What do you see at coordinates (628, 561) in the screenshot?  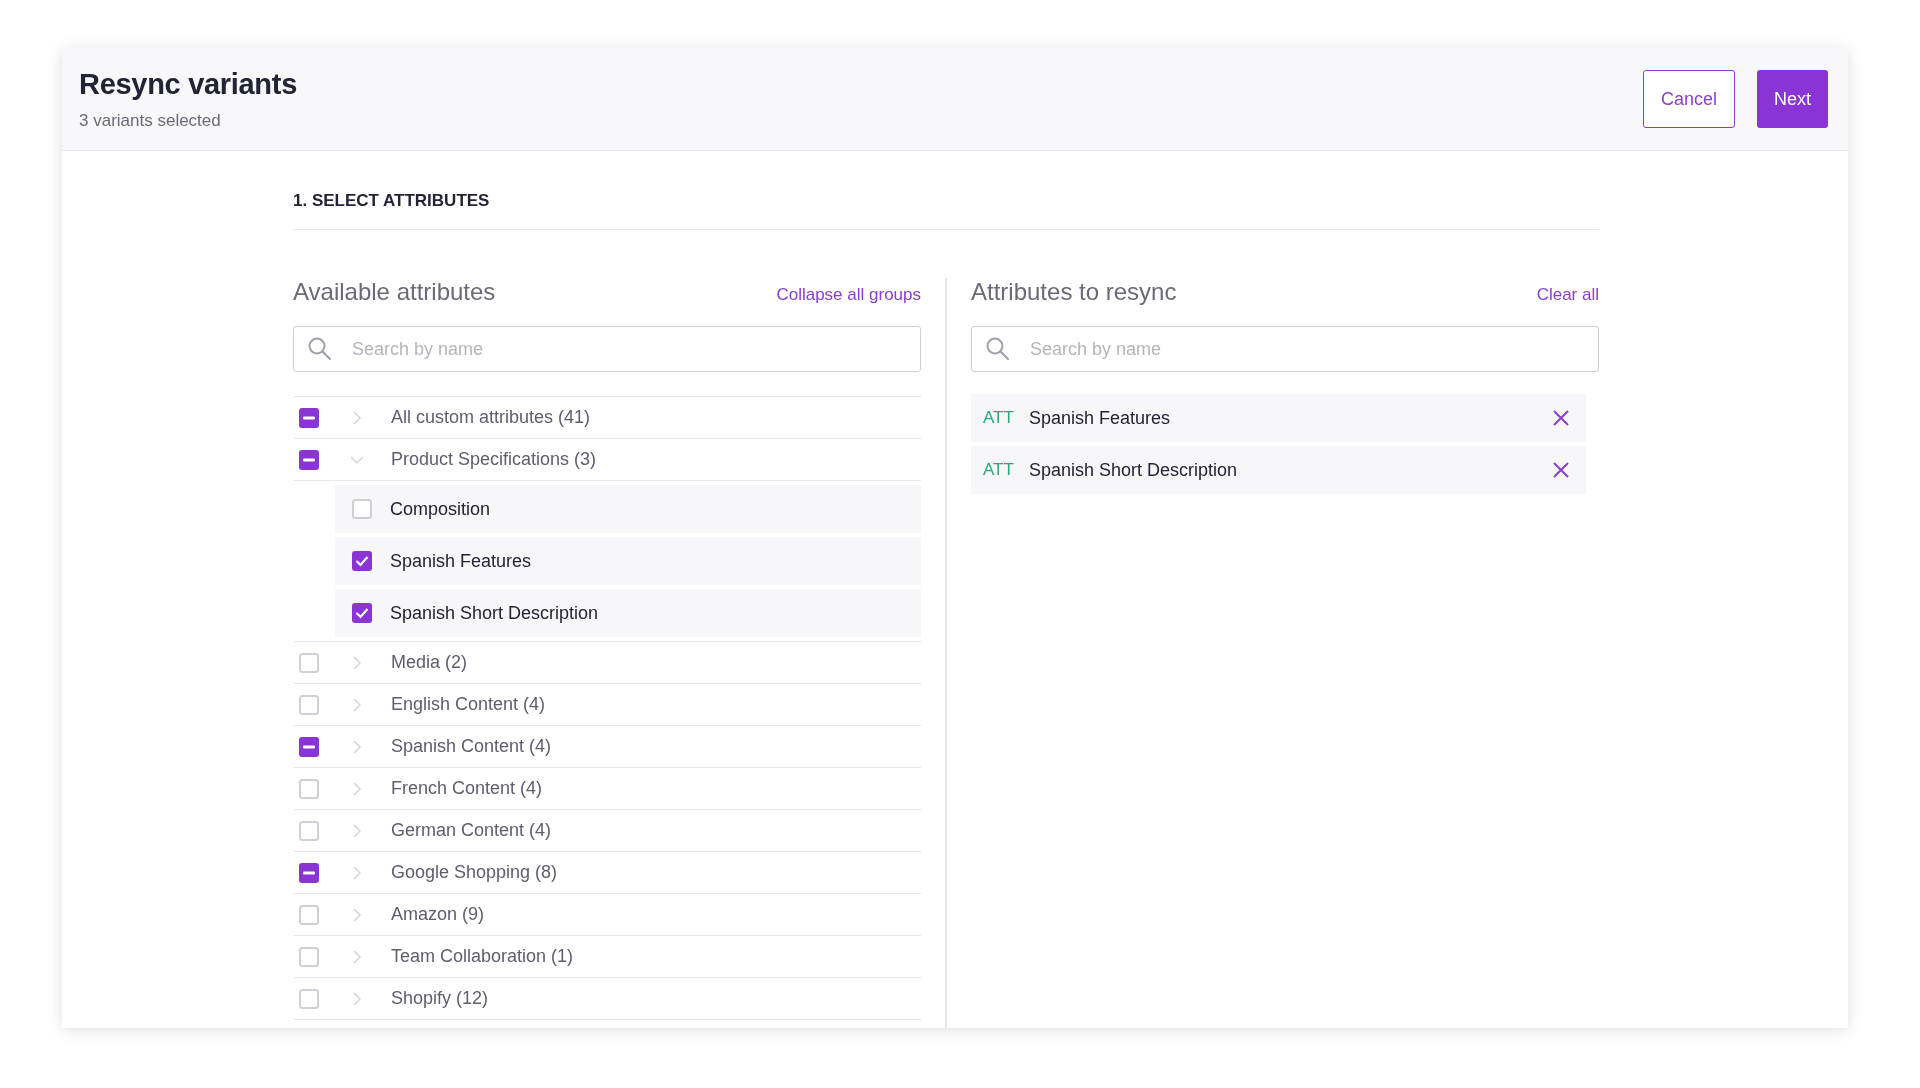 I see `attribute-row: Spanish Features` at bounding box center [628, 561].